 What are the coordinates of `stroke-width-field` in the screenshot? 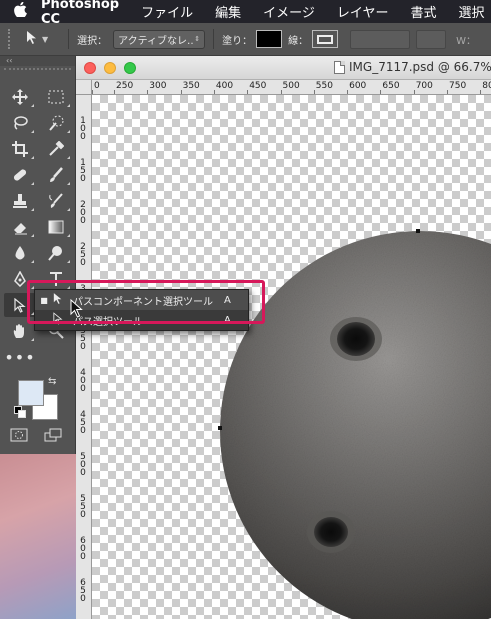 It's located at (380, 39).